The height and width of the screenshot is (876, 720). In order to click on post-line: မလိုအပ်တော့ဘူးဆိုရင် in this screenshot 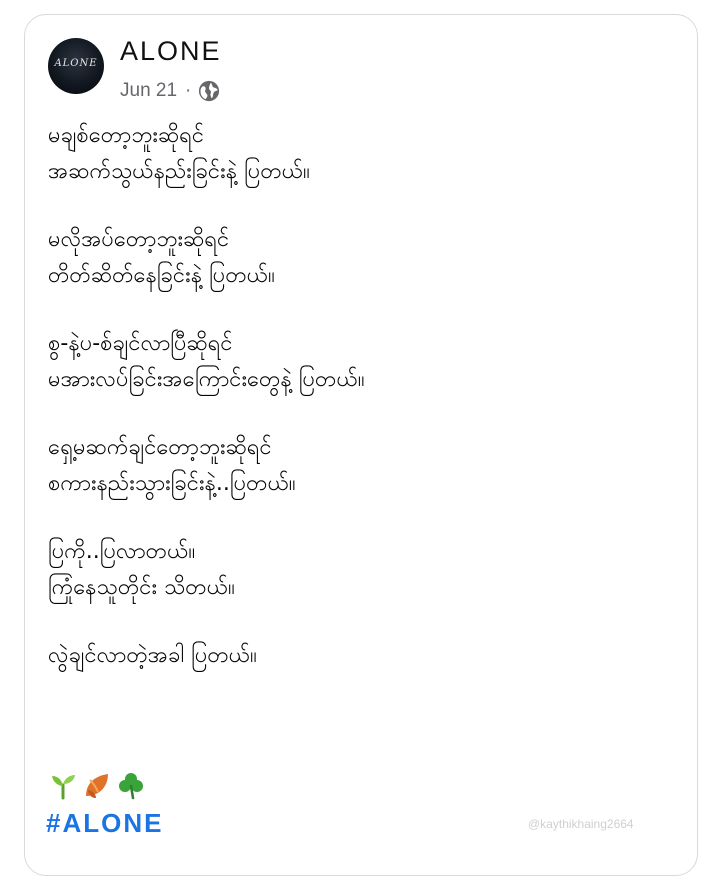, I will do `click(139, 239)`.